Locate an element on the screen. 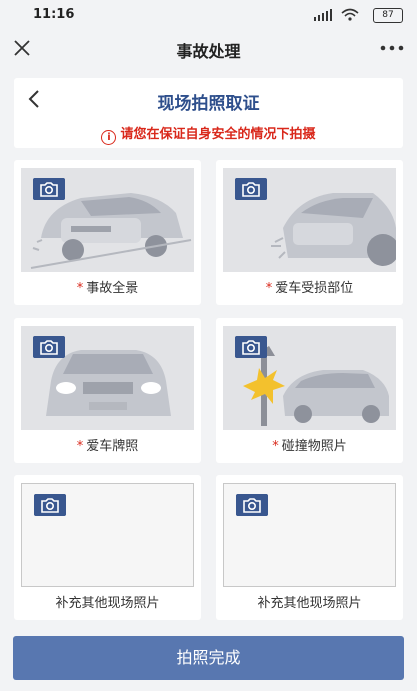 Image resolution: width=417 pixels, height=691 pixels. status-icons: 87 is located at coordinates (358, 15).